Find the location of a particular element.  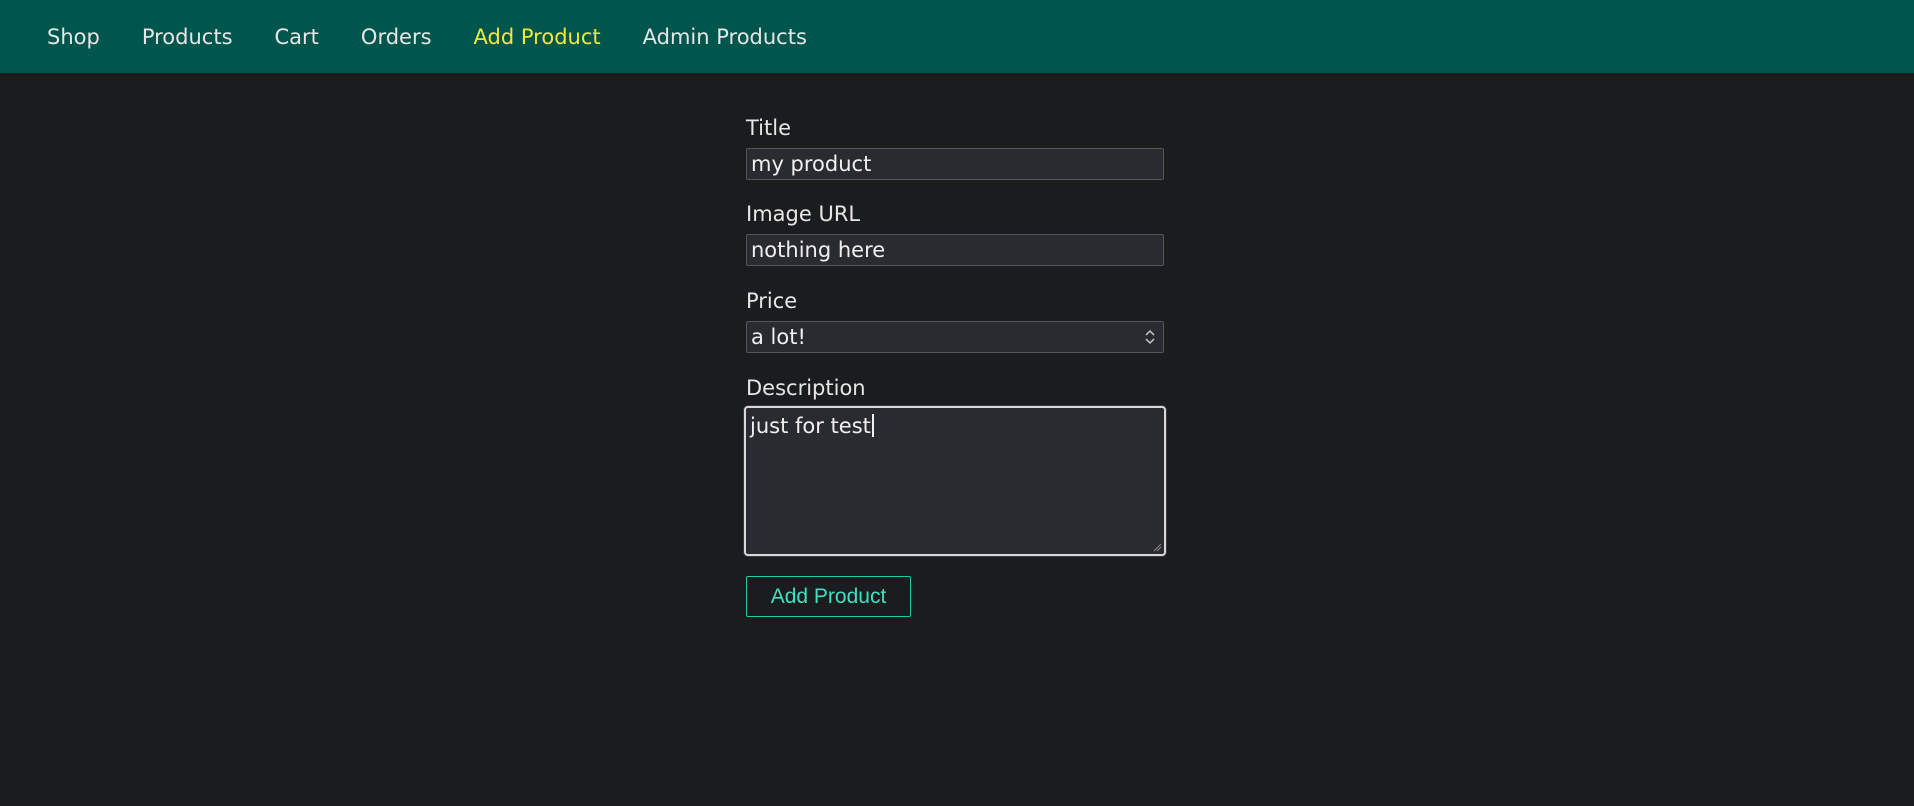

nav-add-product: Add Product is located at coordinates (537, 37).